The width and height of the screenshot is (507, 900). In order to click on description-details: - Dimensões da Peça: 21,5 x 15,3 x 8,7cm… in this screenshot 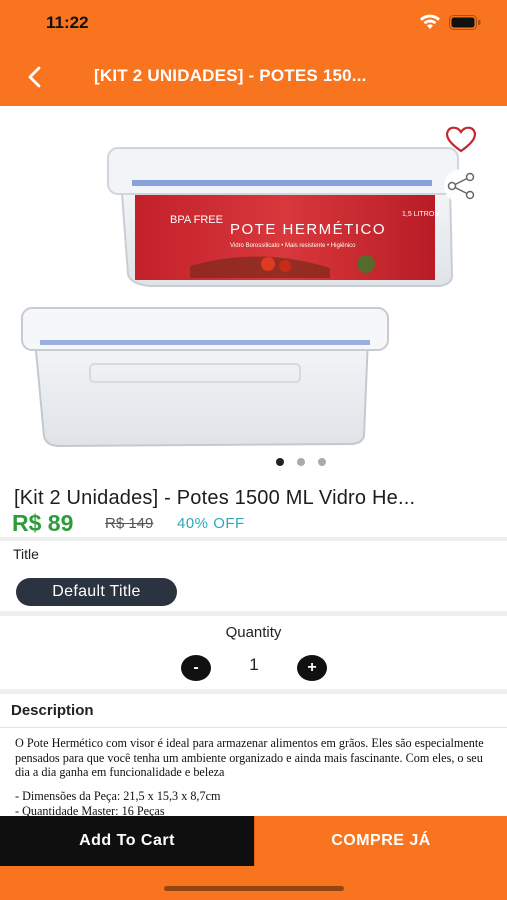, I will do `click(256, 803)`.